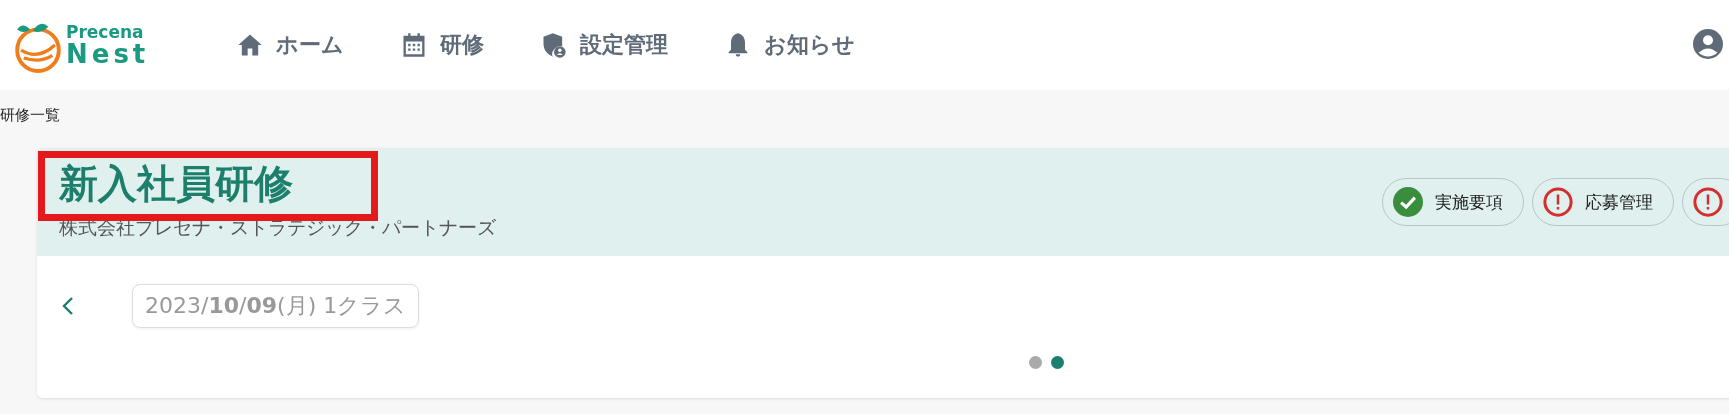 The width and height of the screenshot is (1729, 414). Describe the element at coordinates (1708, 44) in the screenshot. I see `account-icon` at that location.